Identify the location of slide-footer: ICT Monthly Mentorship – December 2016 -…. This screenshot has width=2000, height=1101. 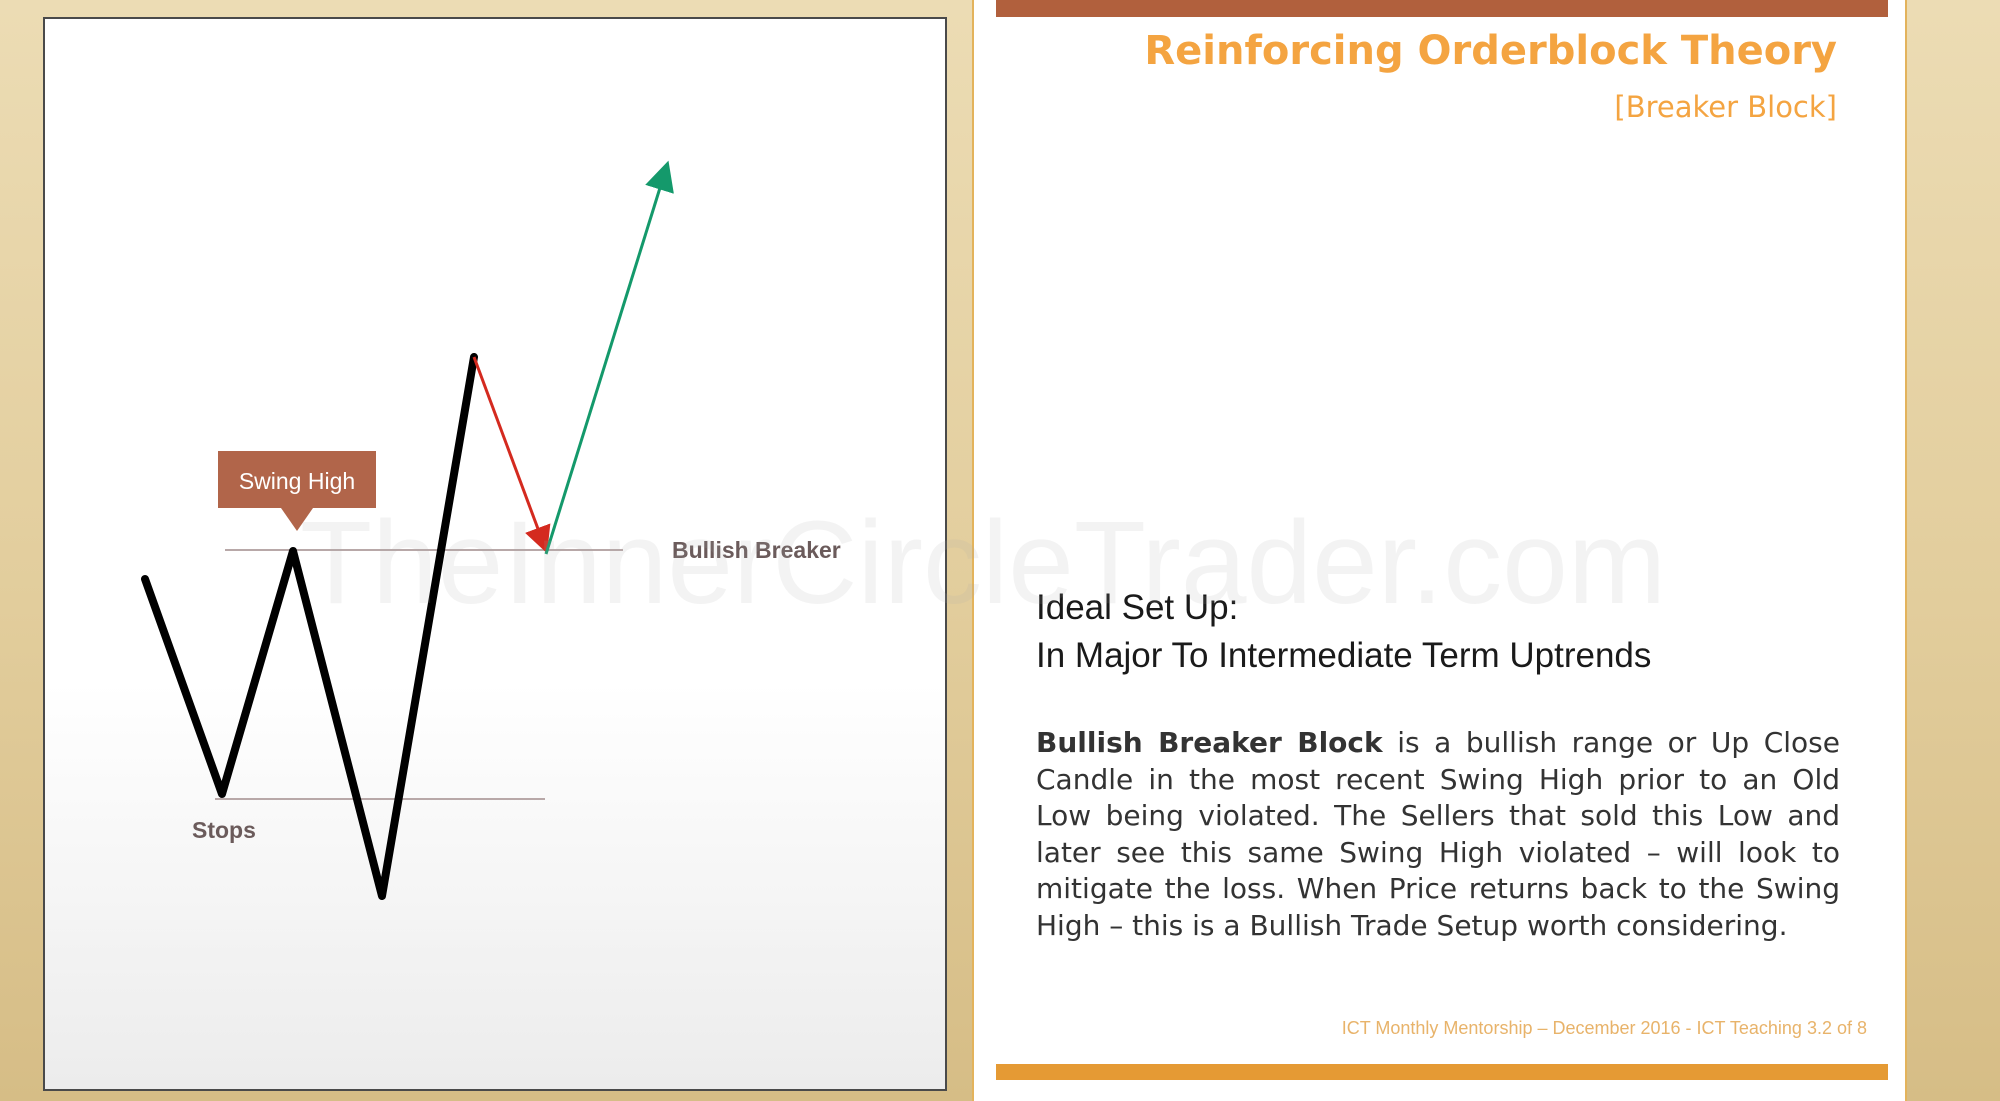
(1604, 1028).